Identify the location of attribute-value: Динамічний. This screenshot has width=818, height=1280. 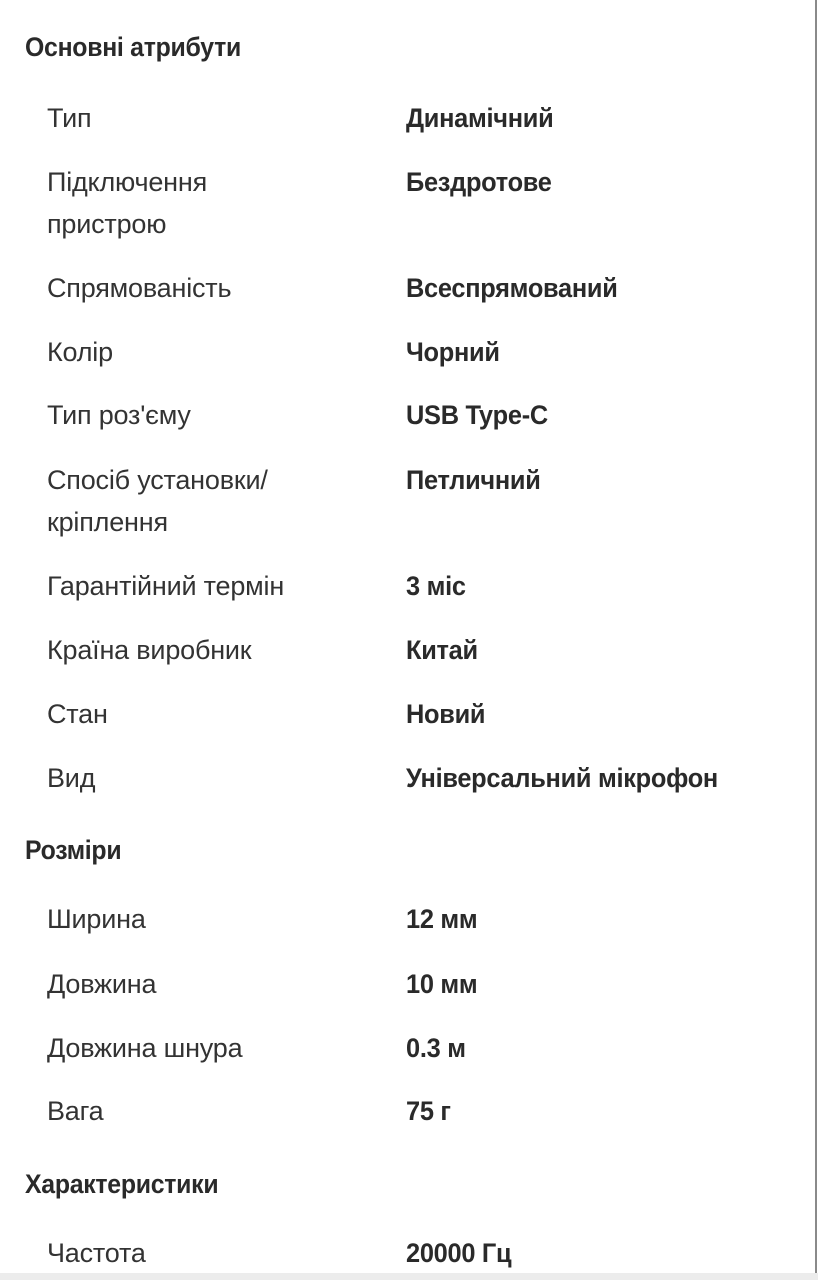
(480, 118).